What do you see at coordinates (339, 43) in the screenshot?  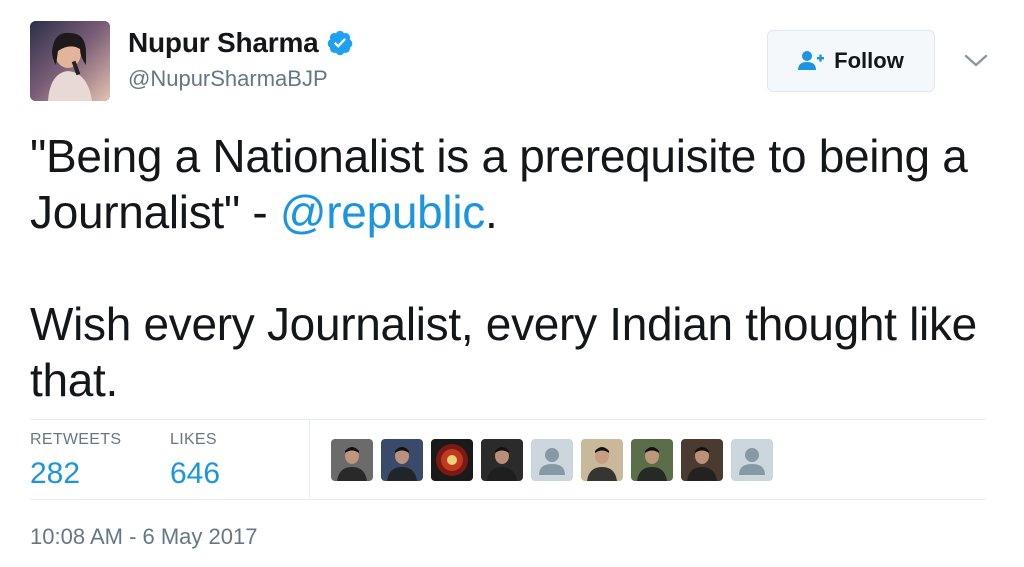 I see `verified-badge-icon` at bounding box center [339, 43].